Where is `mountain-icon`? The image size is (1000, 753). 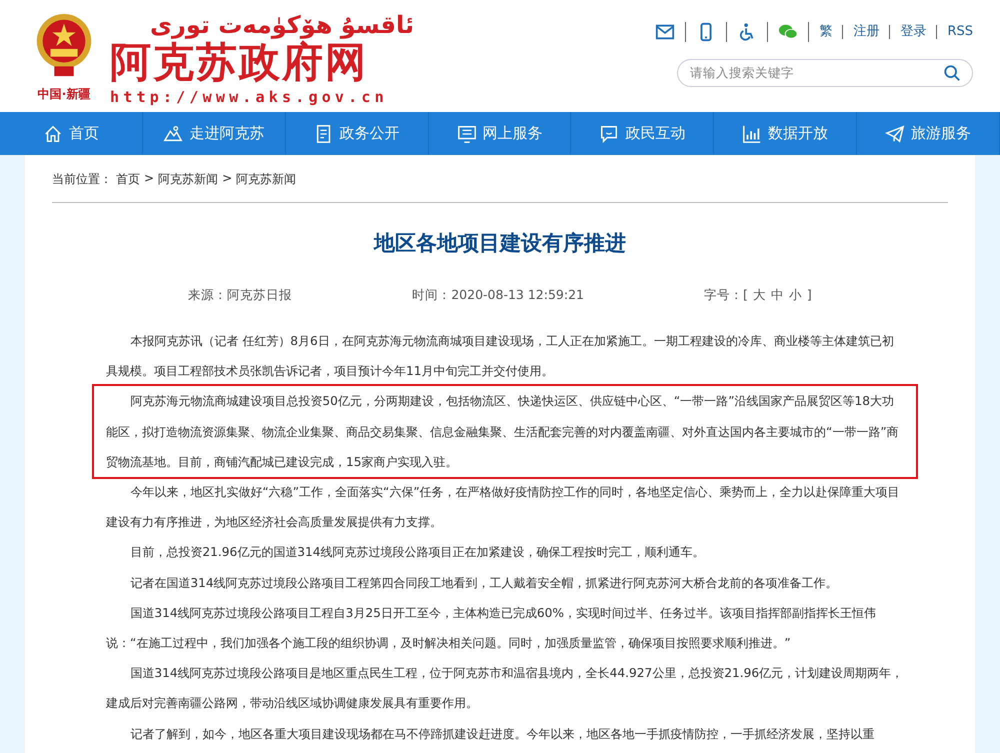 mountain-icon is located at coordinates (173, 134).